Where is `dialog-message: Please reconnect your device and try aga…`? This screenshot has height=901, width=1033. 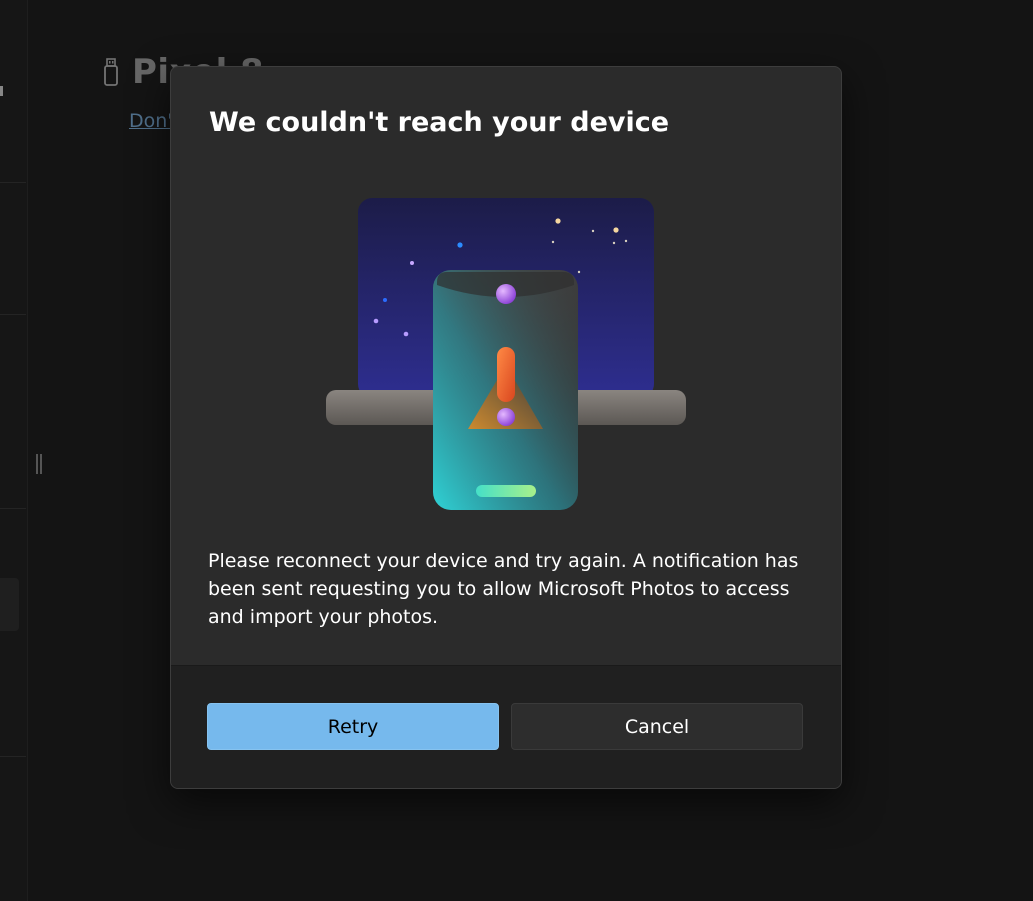
dialog-message: Please reconnect your device and try aga… is located at coordinates (503, 589).